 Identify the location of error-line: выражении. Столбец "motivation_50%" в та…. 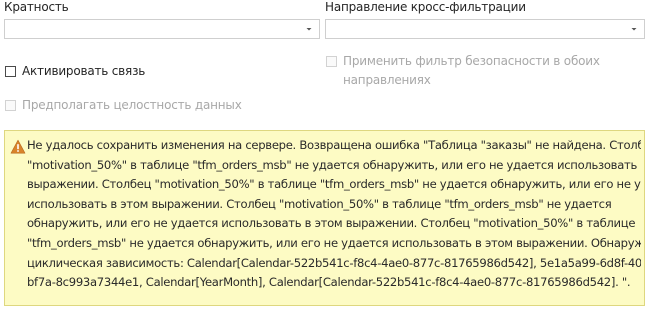
(334, 184).